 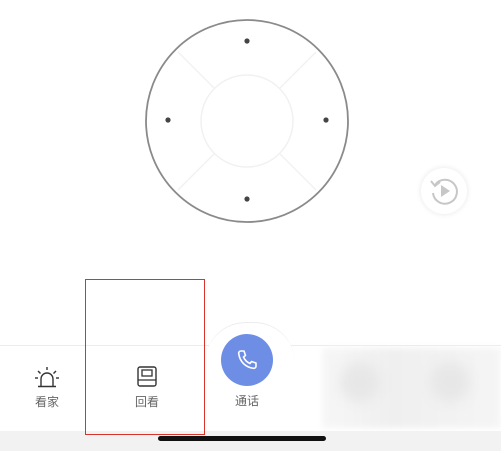 I want to click on call-button, so click(x=247, y=360).